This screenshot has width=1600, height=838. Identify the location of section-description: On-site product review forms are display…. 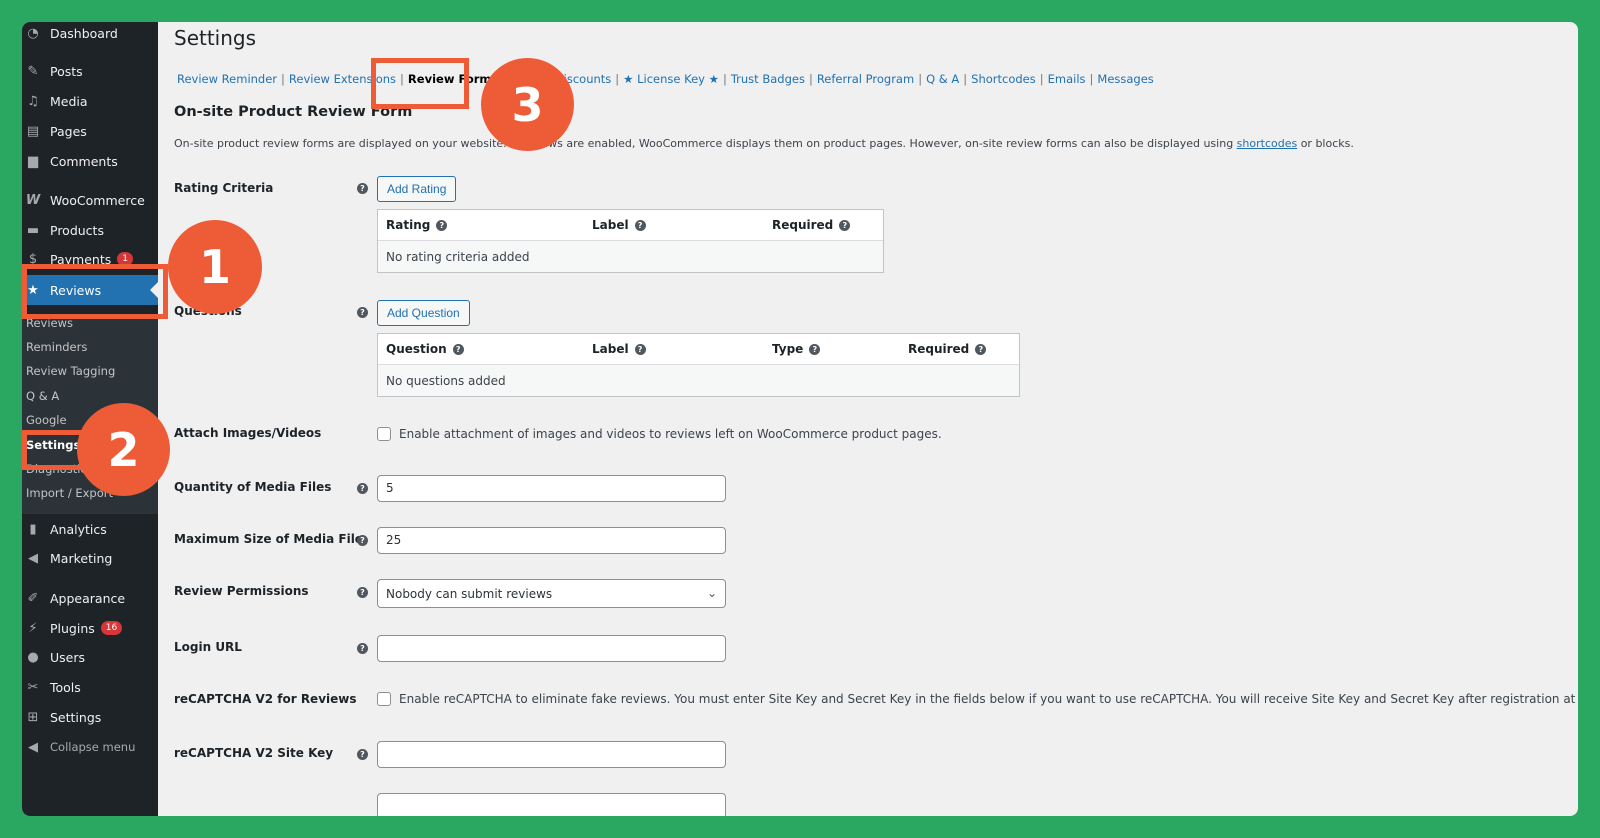
(764, 143).